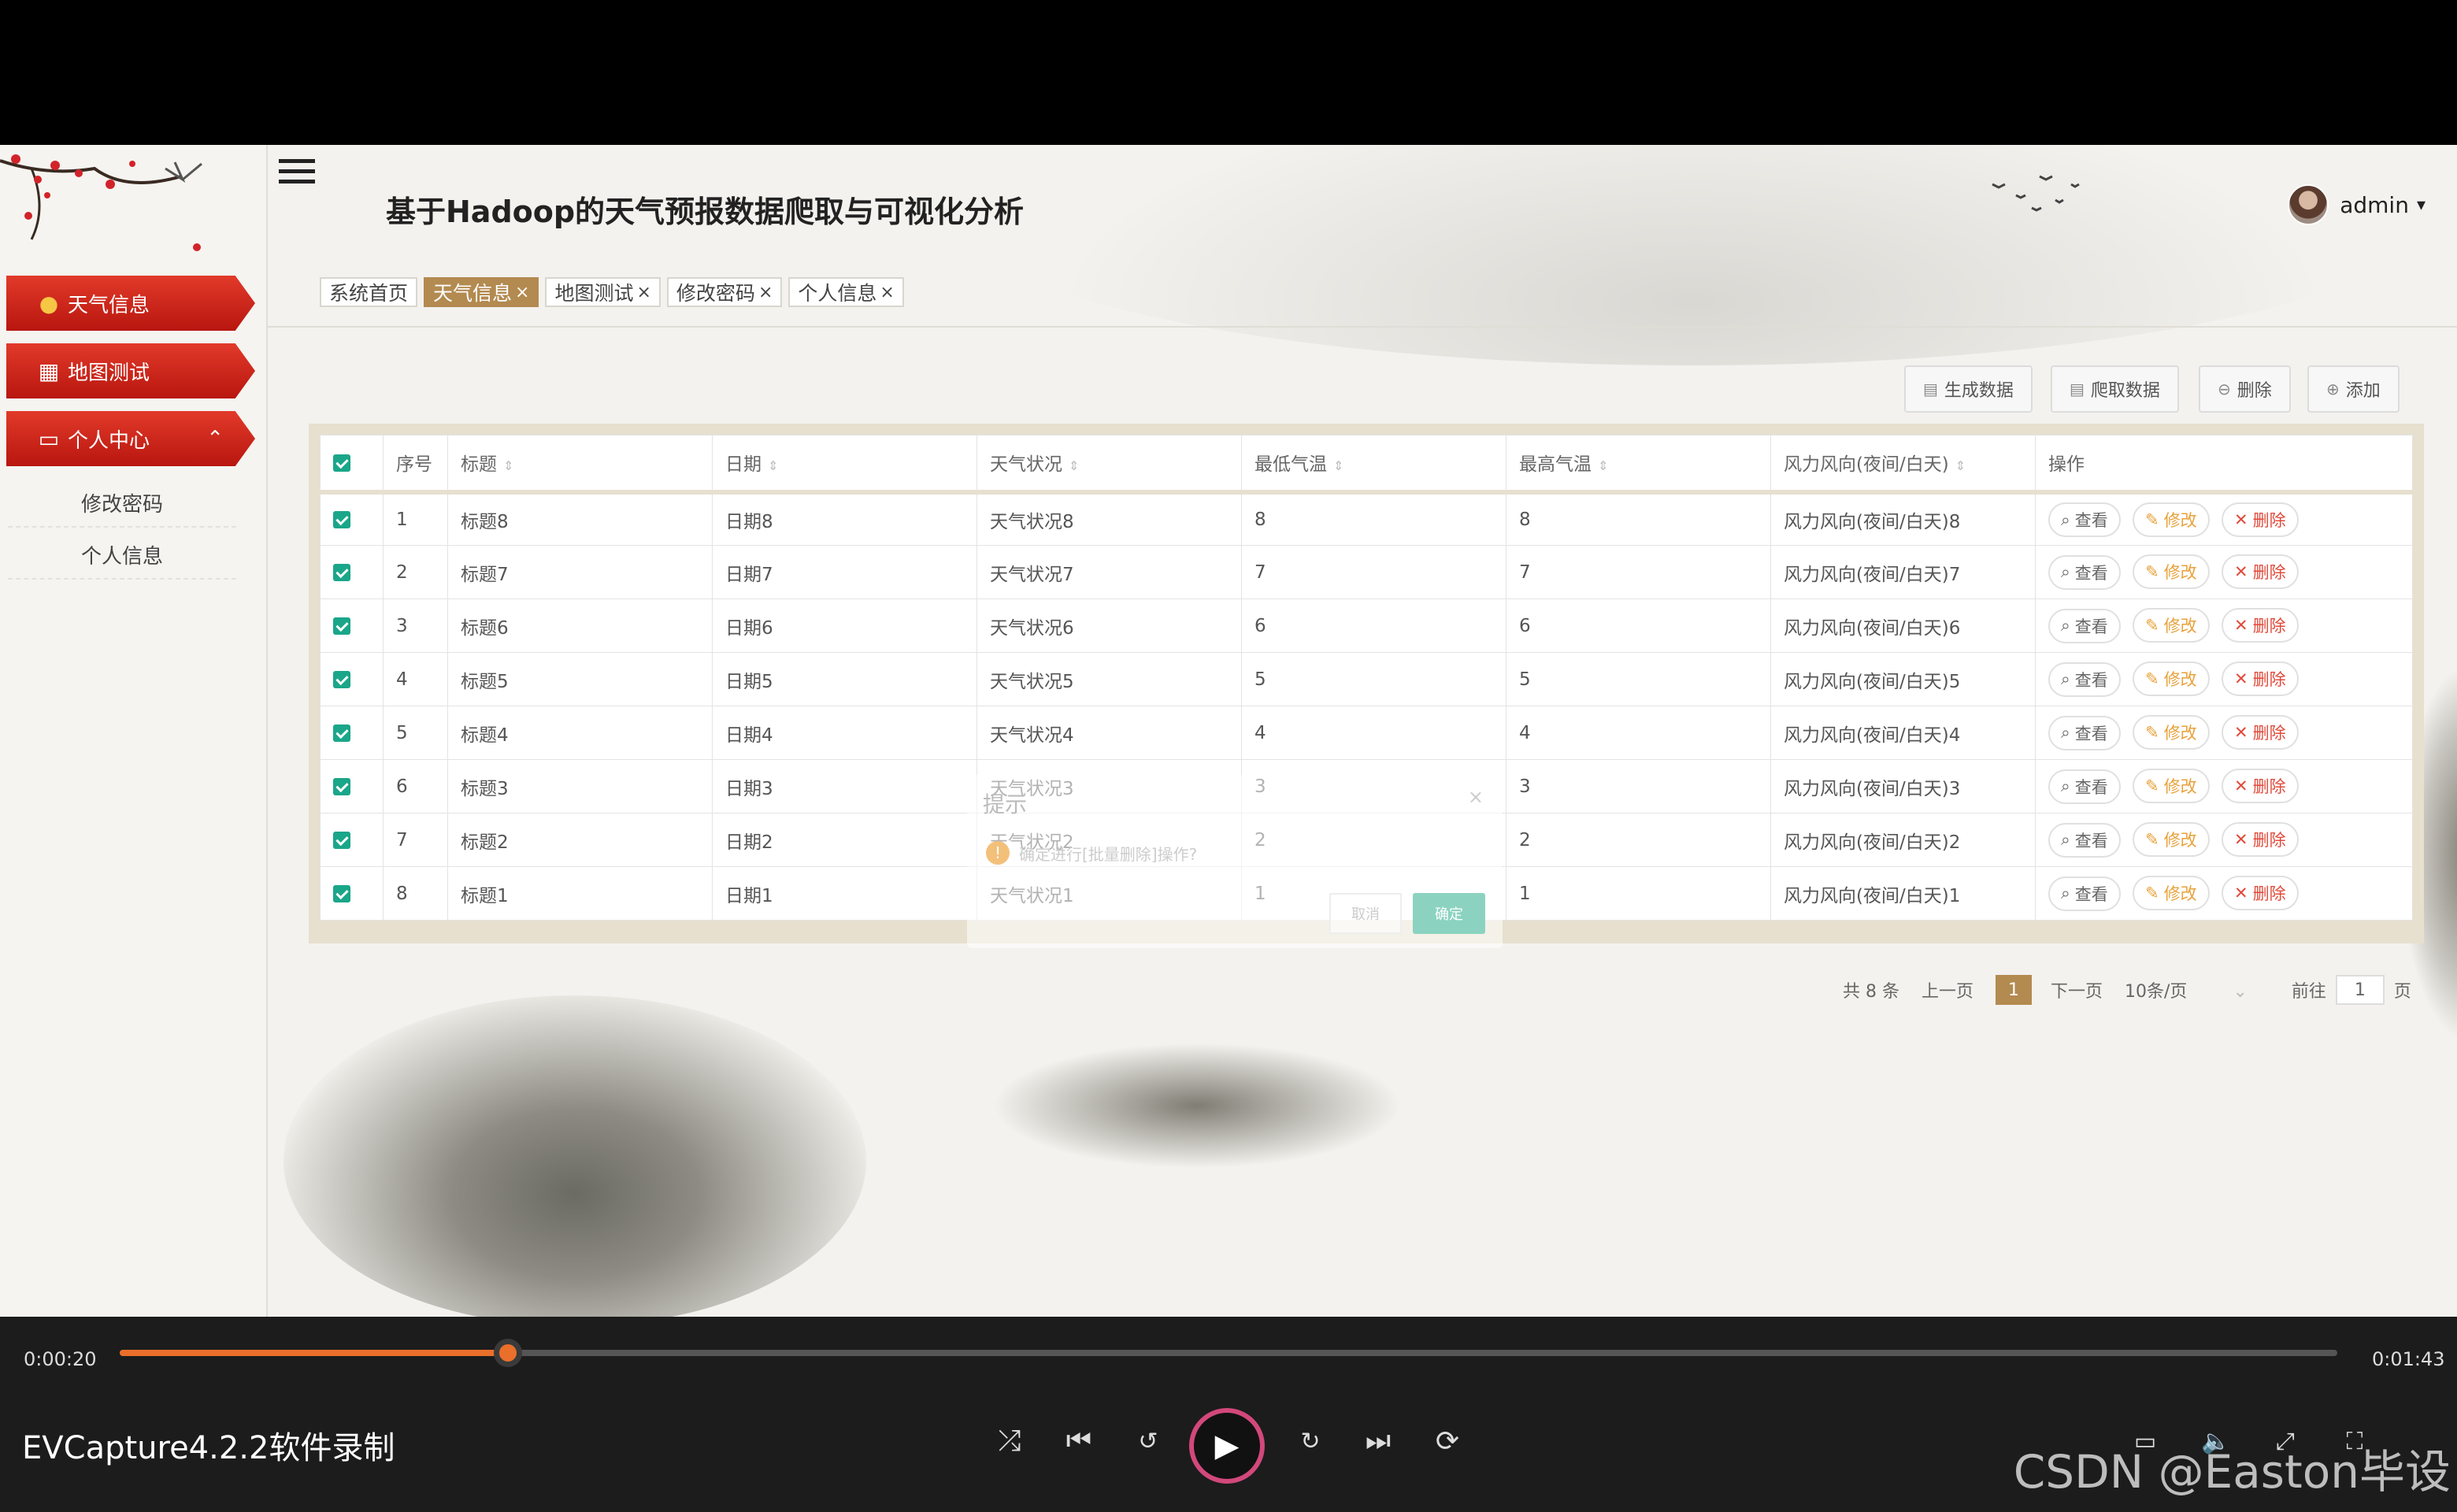 Image resolution: width=2457 pixels, height=1512 pixels. Describe the element at coordinates (2077, 989) in the screenshot. I see `next-page-button: 下一页` at that location.